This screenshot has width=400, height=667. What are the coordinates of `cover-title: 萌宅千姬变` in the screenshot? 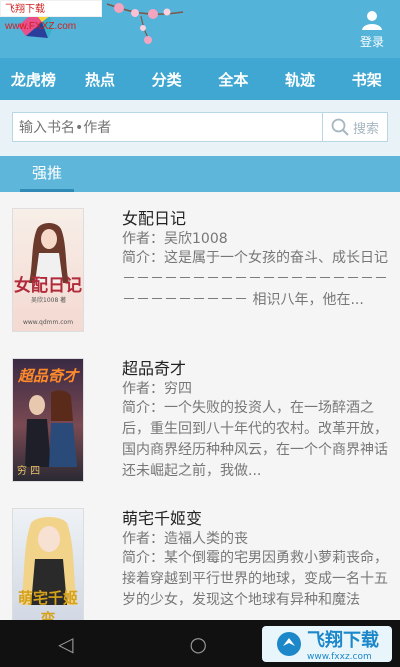 It's located at (47, 604).